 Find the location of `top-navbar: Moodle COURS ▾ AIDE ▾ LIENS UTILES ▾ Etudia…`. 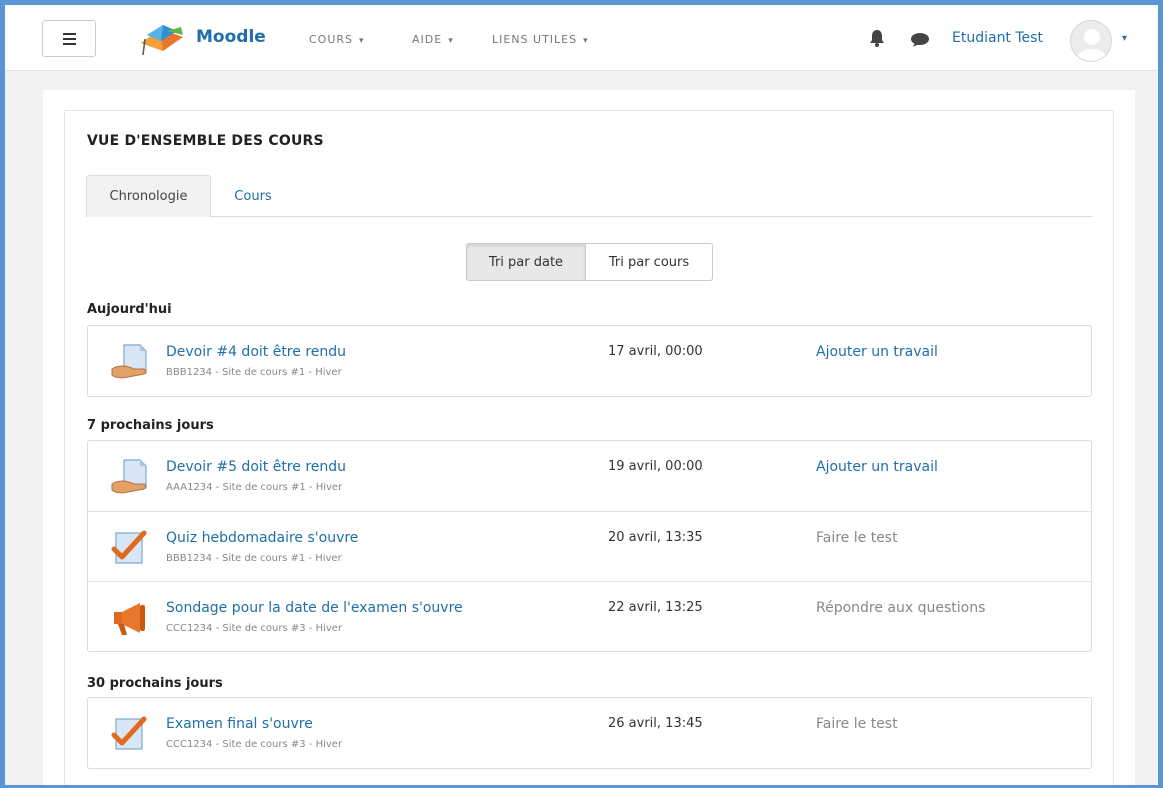

top-navbar: Moodle COURS ▾ AIDE ▾ LIENS UTILES ▾ Etudia… is located at coordinates (581, 38).